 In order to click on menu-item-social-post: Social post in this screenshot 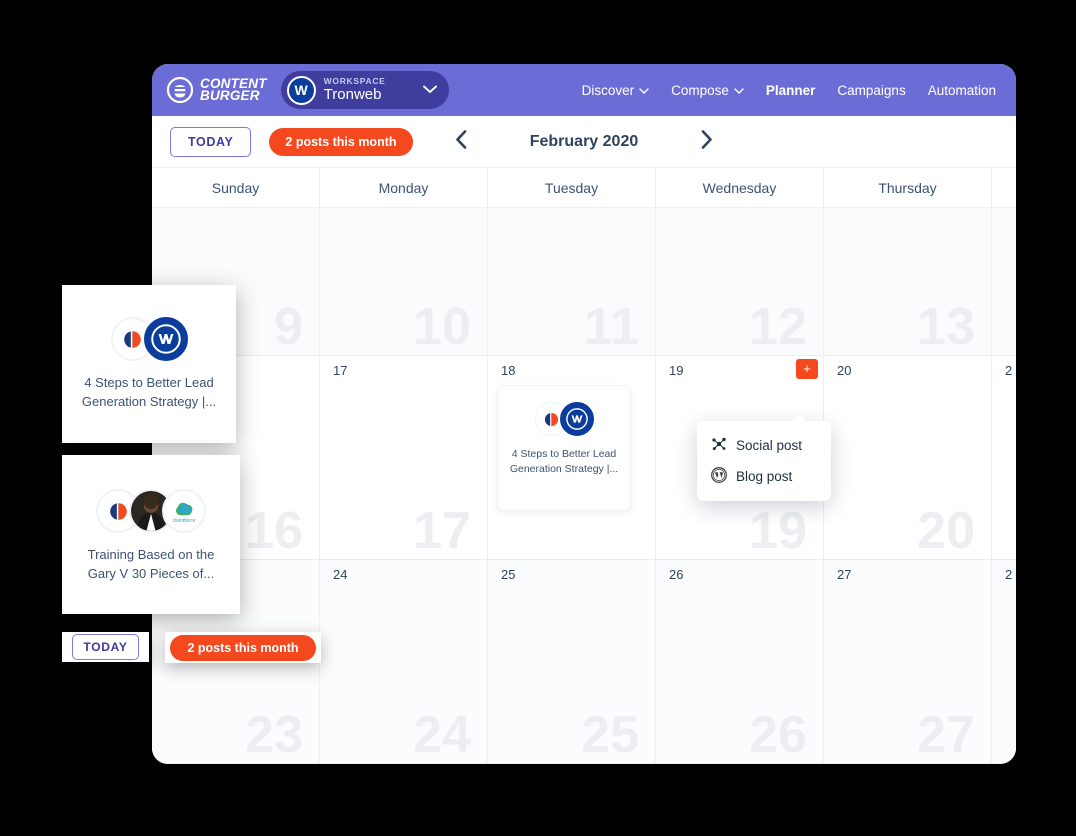, I will do `click(764, 445)`.